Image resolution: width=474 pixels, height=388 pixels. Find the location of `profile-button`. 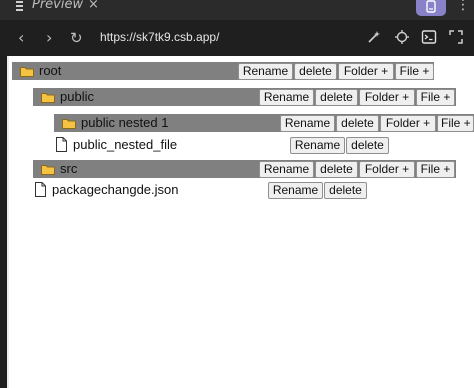

profile-button is located at coordinates (431, 8).